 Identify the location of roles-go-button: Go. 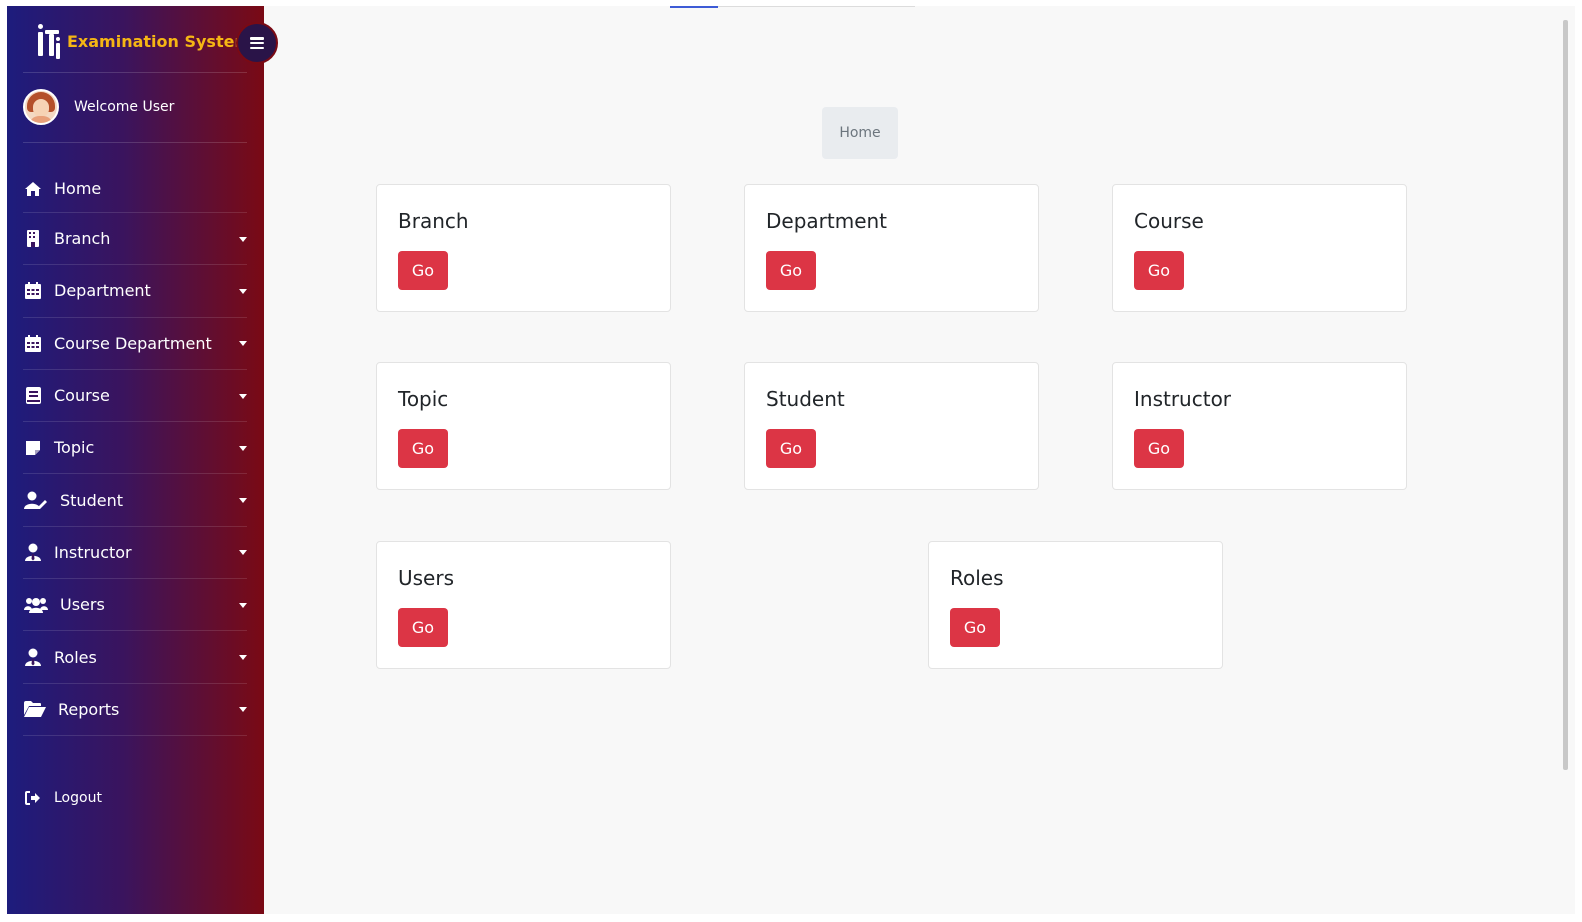
(975, 627).